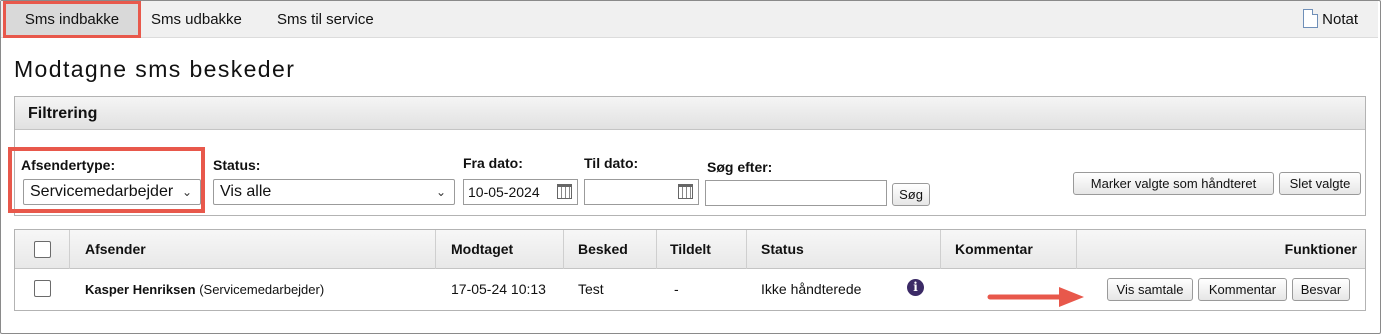 Image resolution: width=1381 pixels, height=334 pixels. What do you see at coordinates (591, 289) in the screenshot?
I see `message-cell: Test` at bounding box center [591, 289].